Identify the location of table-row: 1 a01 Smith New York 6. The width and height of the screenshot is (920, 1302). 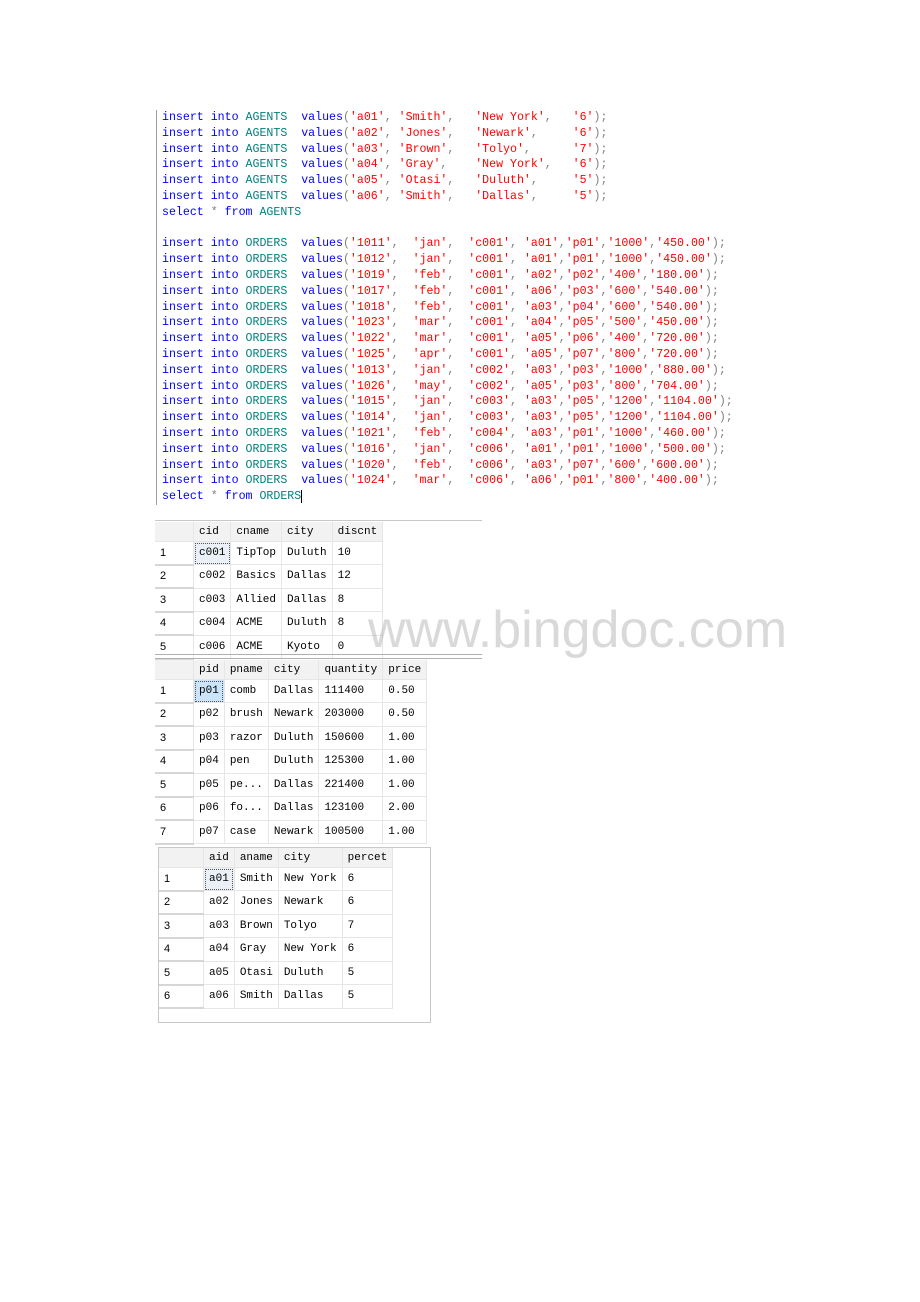
(276, 879).